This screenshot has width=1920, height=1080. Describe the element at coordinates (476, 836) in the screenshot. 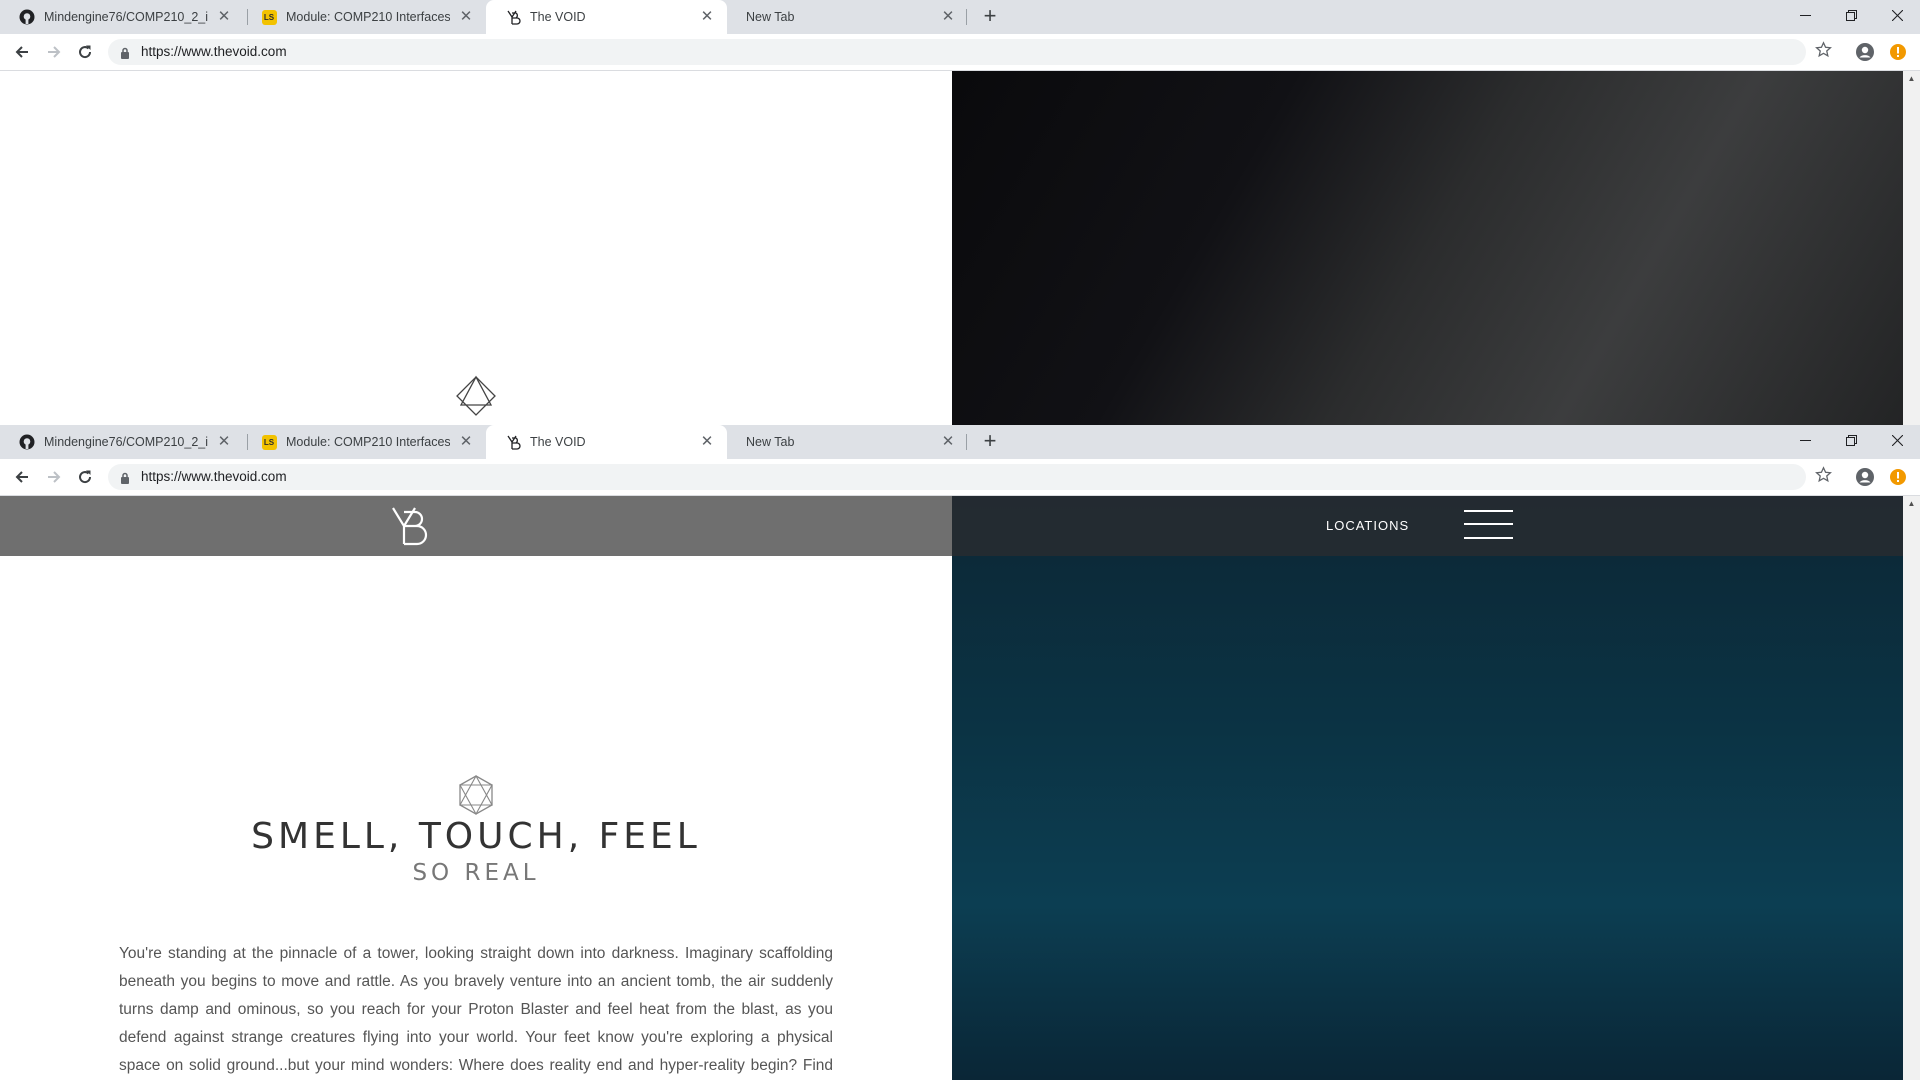

I see `page-headline: SMELL, TOUCH, FEEL` at that location.